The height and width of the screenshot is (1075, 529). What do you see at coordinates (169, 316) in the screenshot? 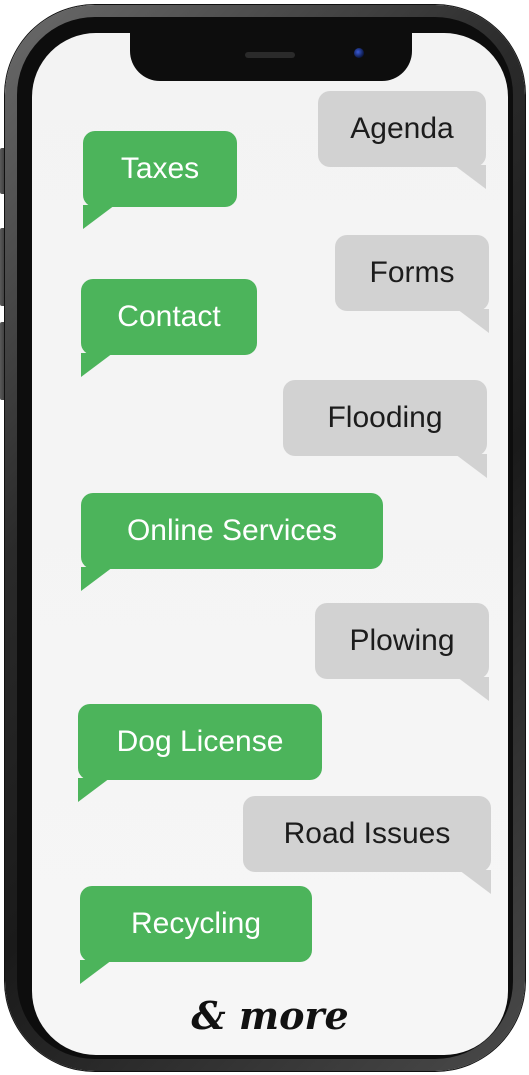
I see `bubble-label: Contact` at bounding box center [169, 316].